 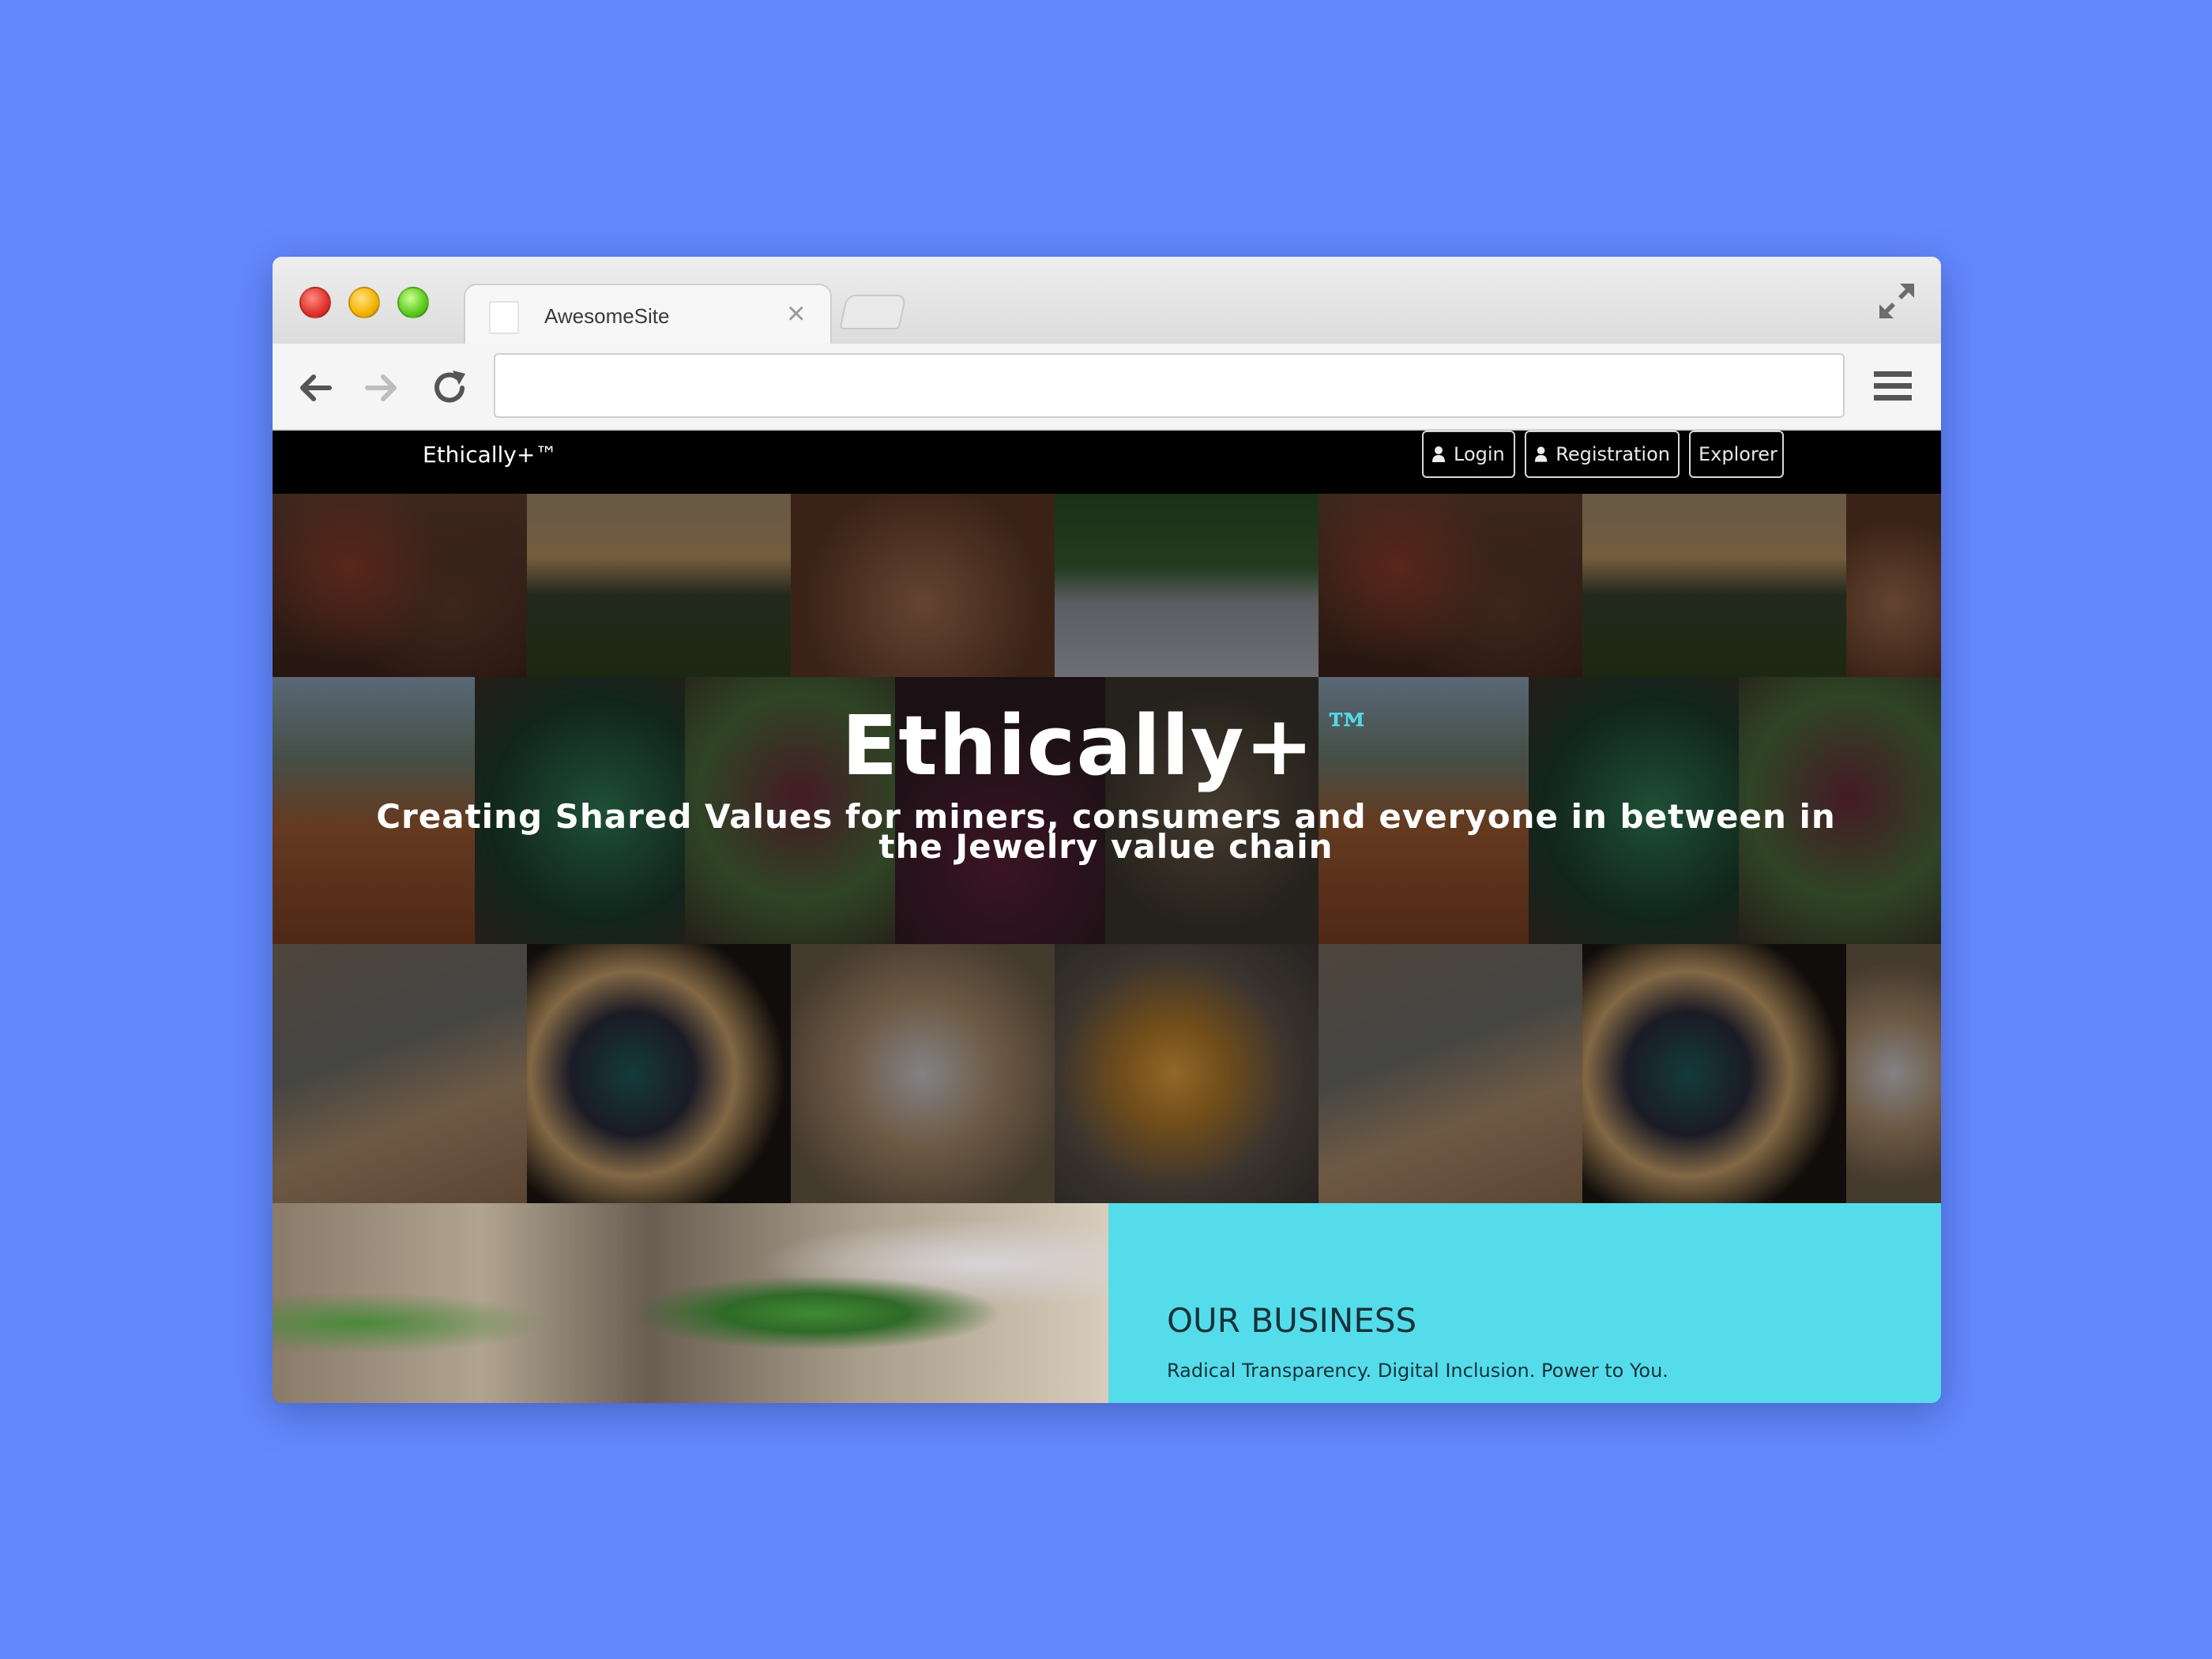 What do you see at coordinates (1107, 301) in the screenshot?
I see `browser-titlebar: AwesomeSite ×` at bounding box center [1107, 301].